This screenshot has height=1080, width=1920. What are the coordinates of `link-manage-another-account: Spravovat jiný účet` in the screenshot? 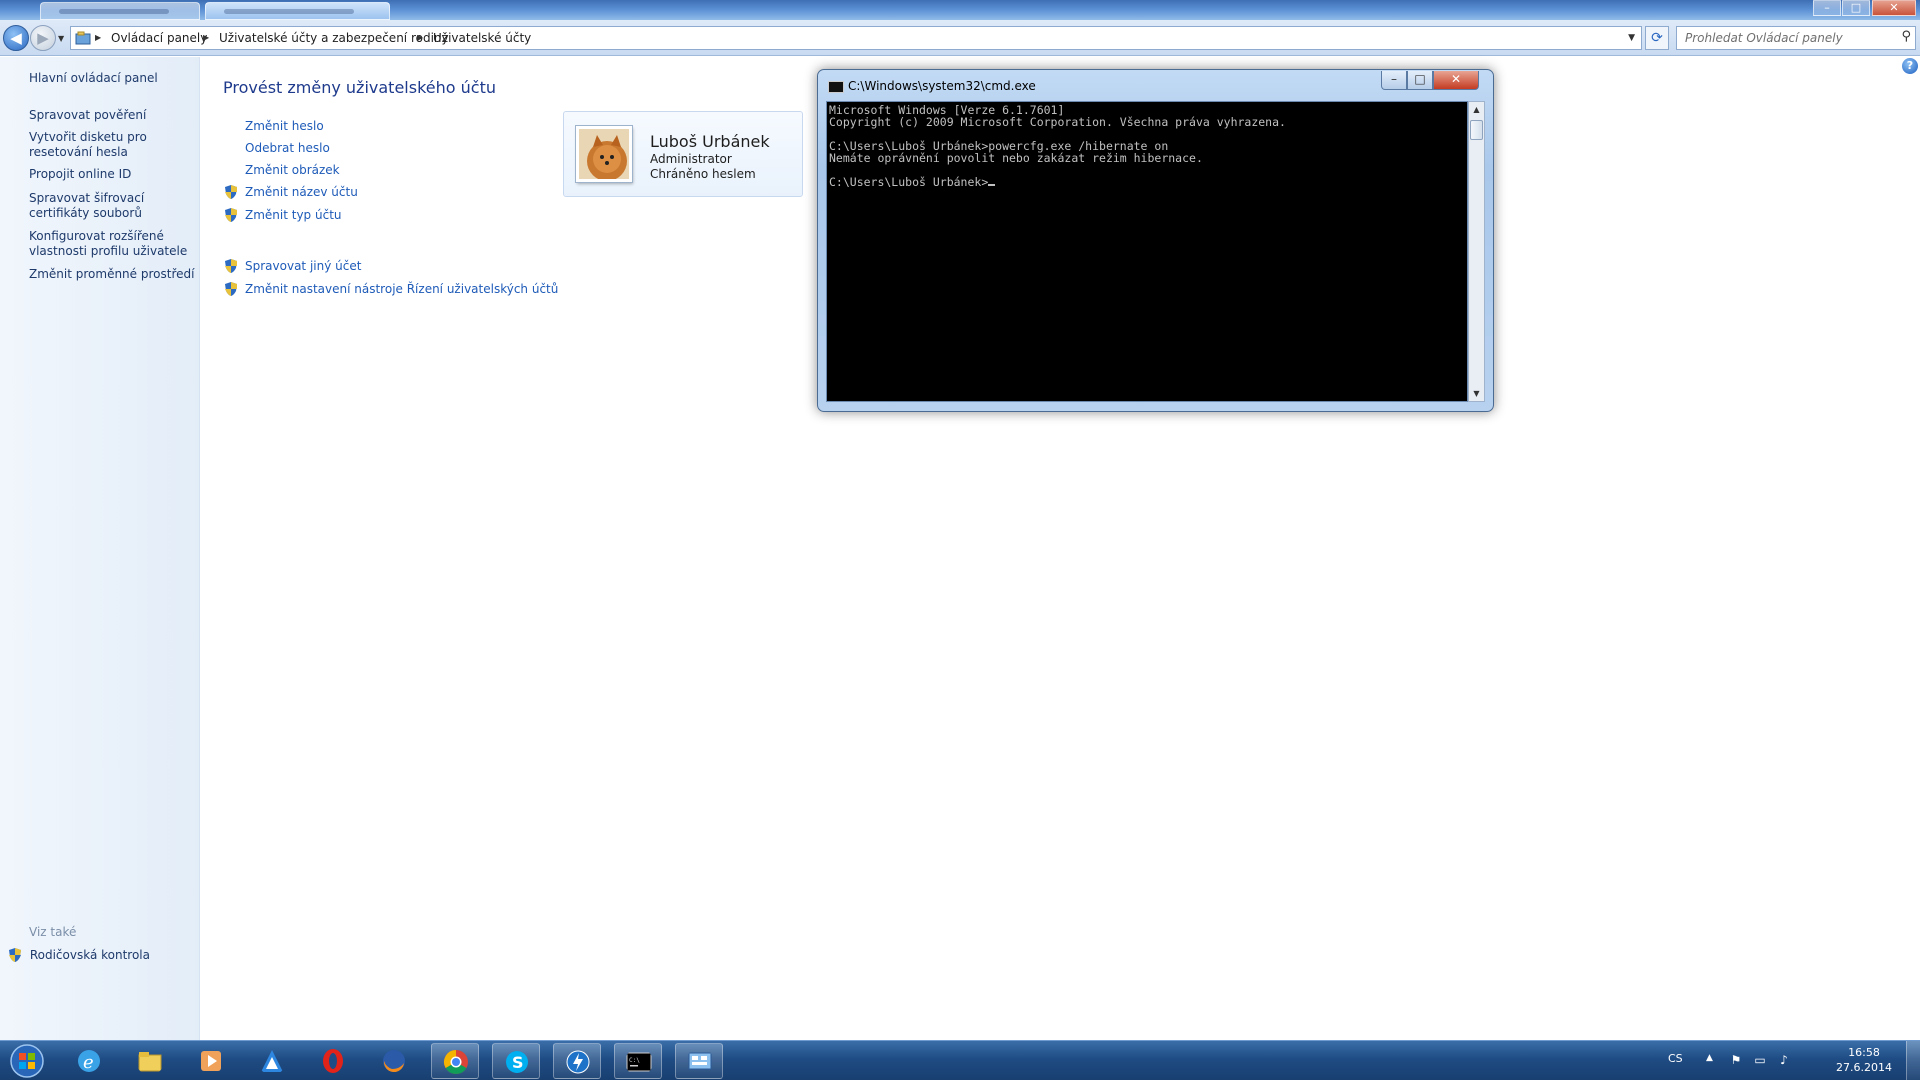 It's located at (303, 266).